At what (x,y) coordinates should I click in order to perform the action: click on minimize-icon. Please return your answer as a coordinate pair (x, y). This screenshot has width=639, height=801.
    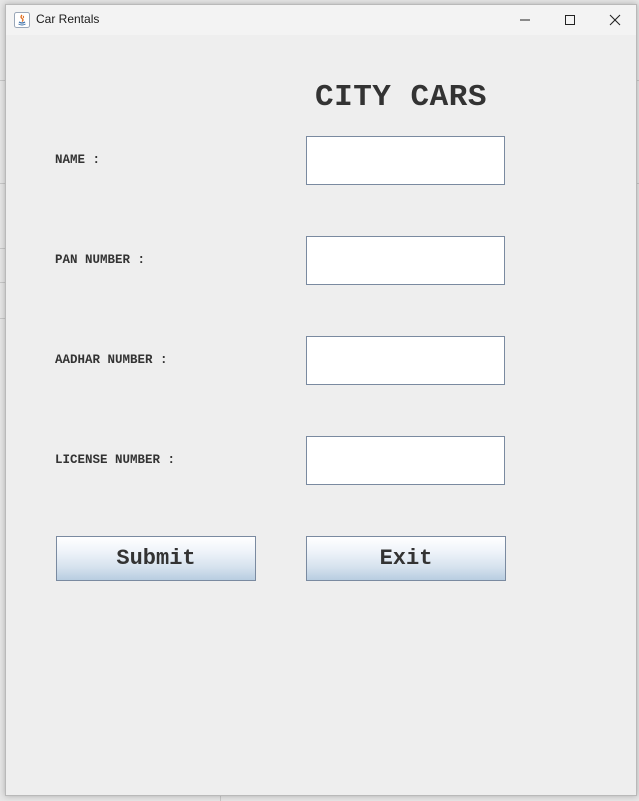
    Looking at the image, I should click on (525, 20).